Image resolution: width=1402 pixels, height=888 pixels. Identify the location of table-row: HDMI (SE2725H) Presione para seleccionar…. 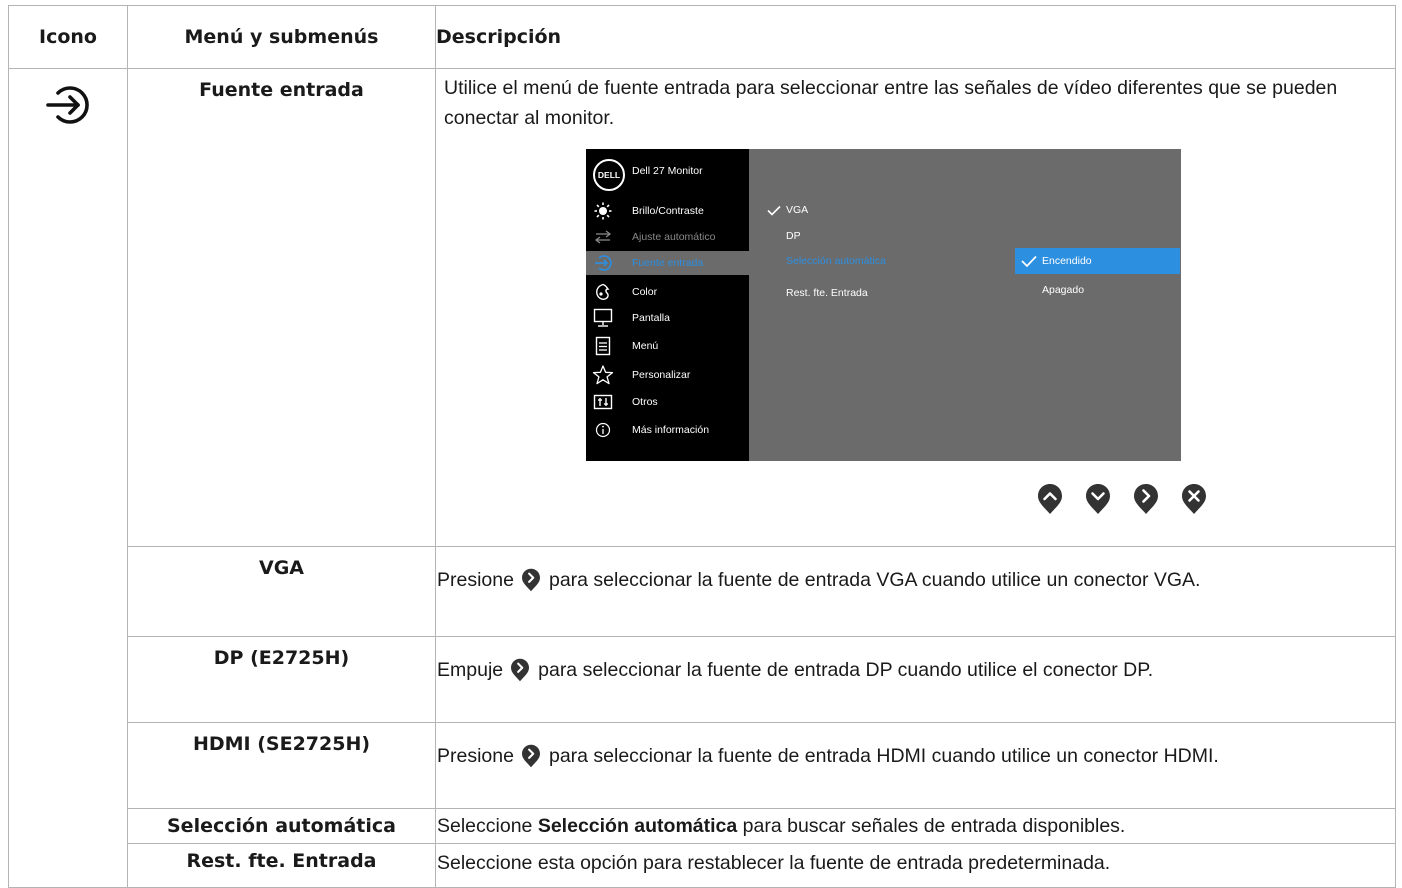
(702, 765).